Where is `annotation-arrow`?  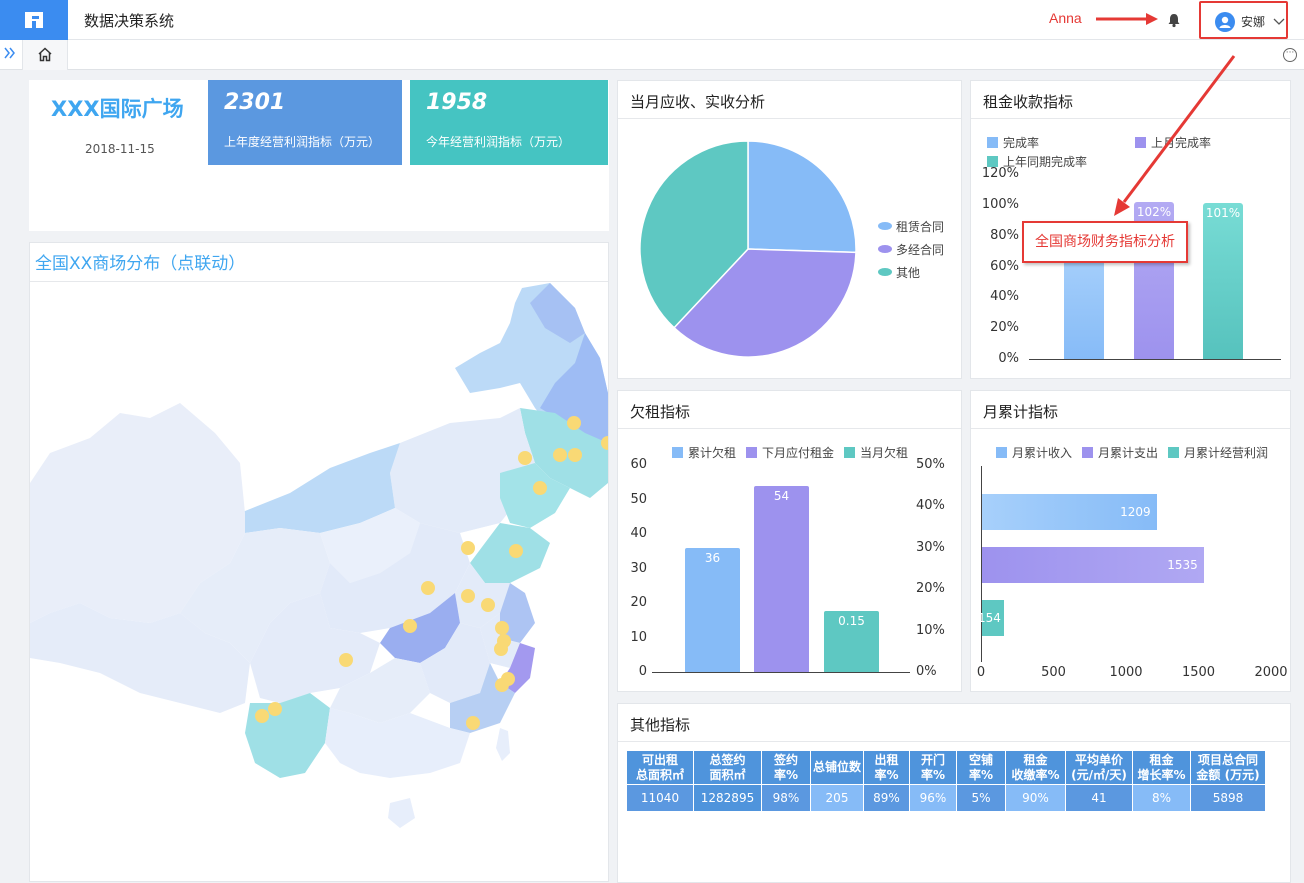
annotation-arrow is located at coordinates (1127, 19).